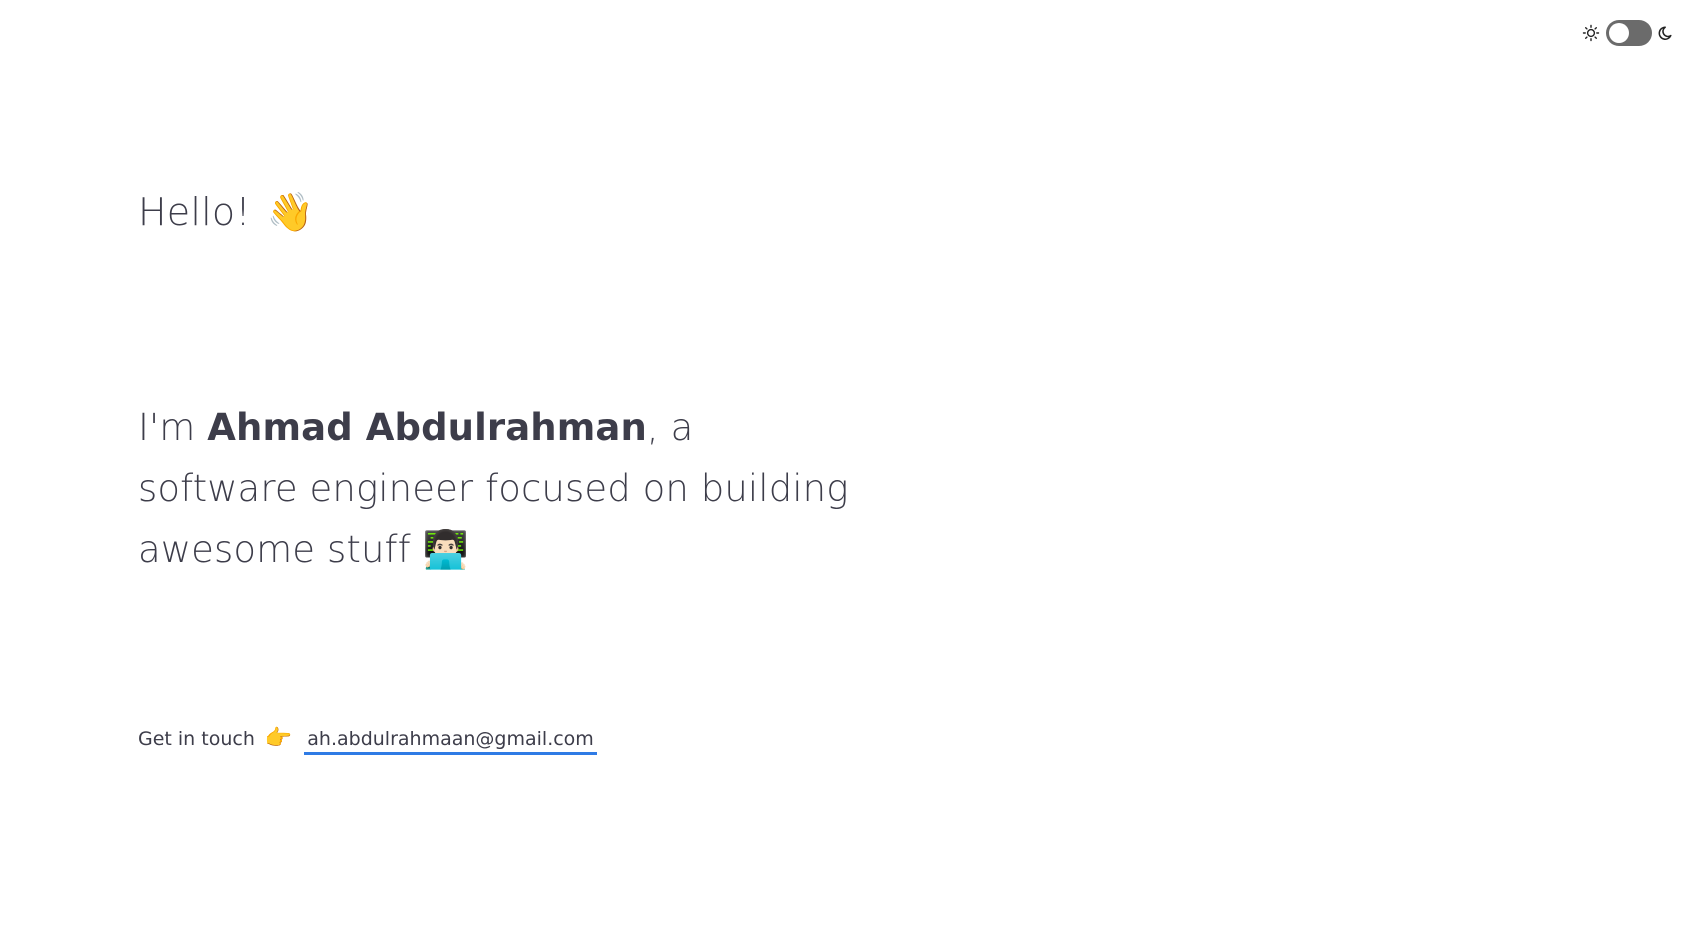  I want to click on email-link: ah.abdulrahmaan@gmail.com, so click(450, 741).